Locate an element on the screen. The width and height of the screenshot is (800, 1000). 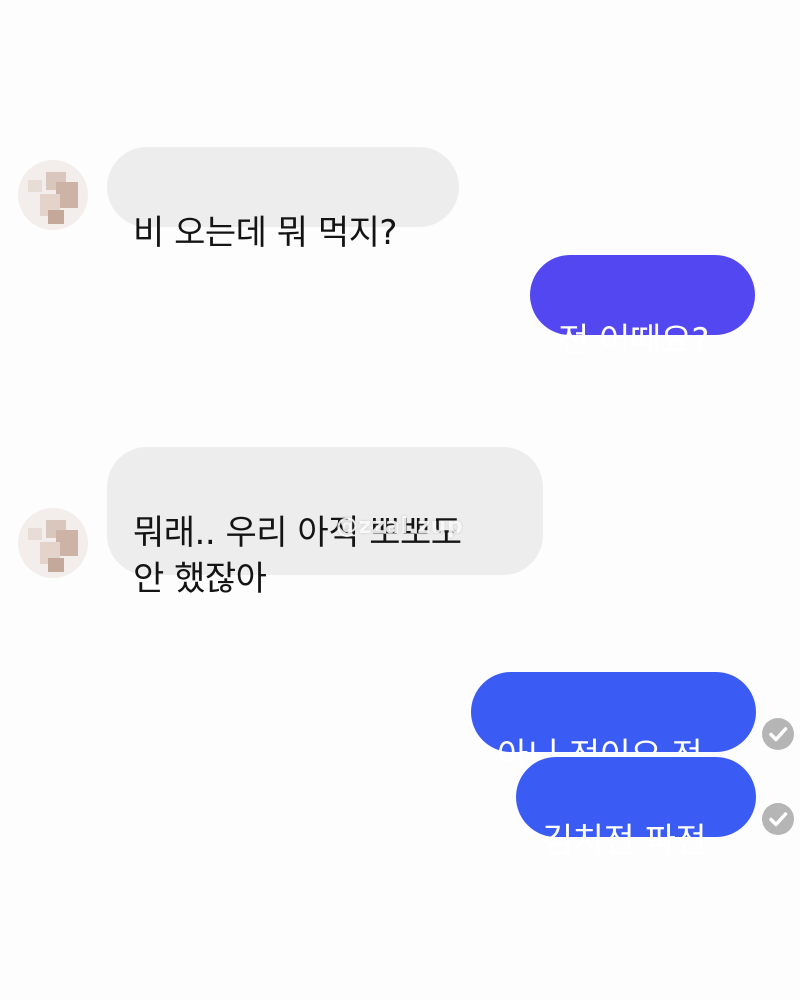
watermark: @zzal.zup is located at coordinates (400, 526).